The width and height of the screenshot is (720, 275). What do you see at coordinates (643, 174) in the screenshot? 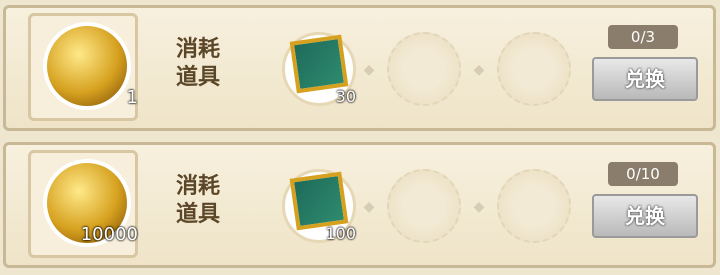
I see `exchange-progress: 0/10` at bounding box center [643, 174].